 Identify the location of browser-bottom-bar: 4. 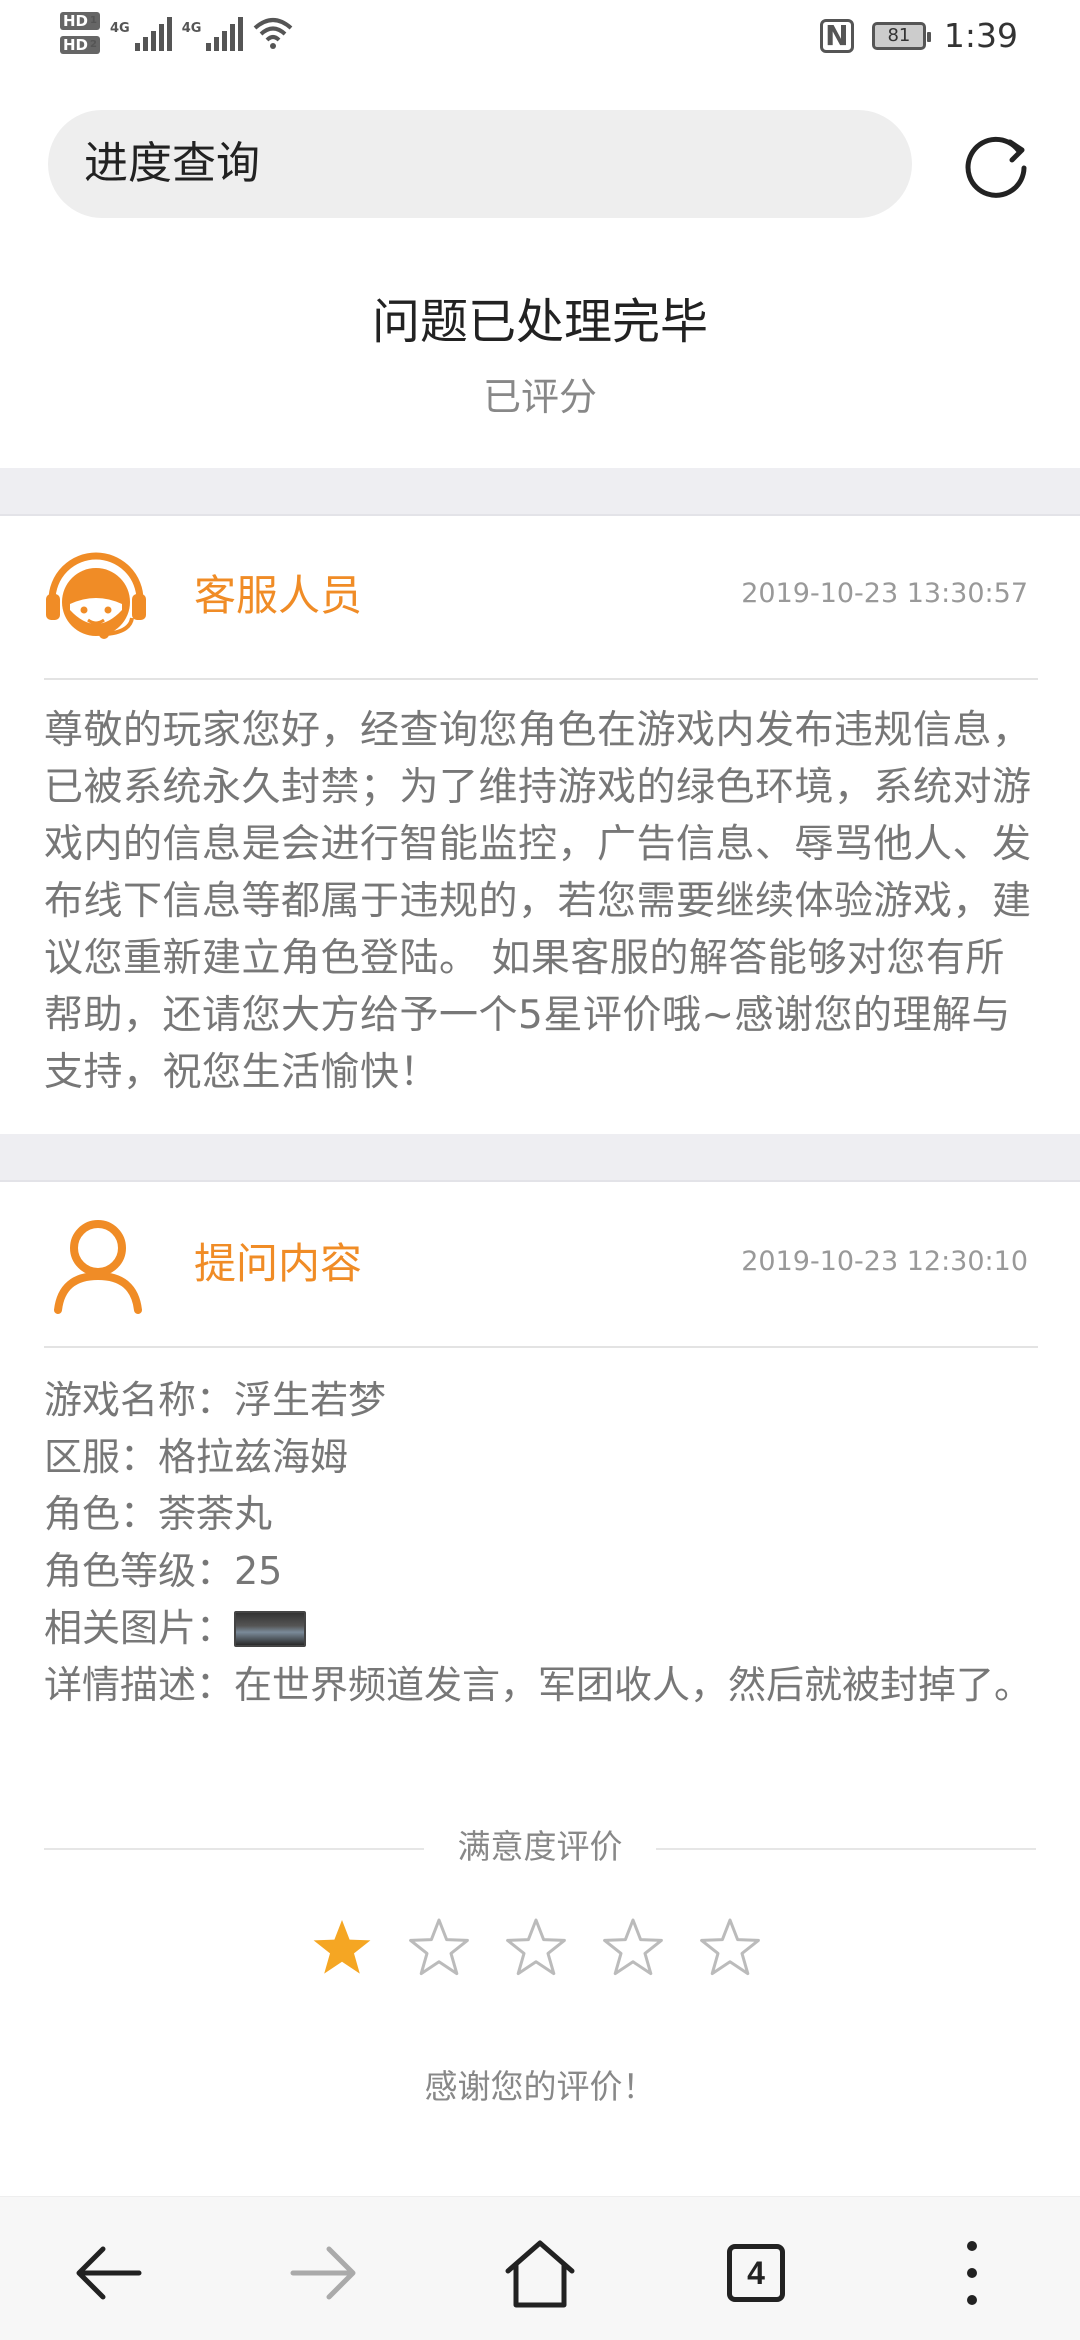
(540, 2268).